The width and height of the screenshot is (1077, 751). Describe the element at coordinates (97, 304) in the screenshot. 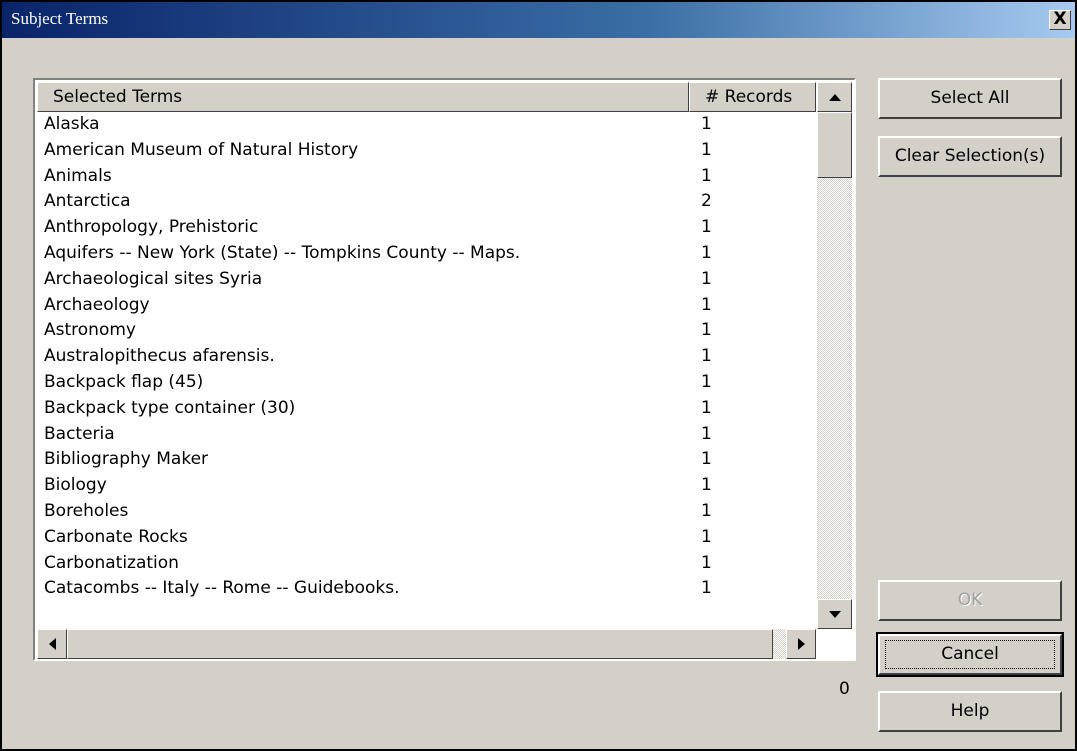

I see `term-cell: Archaeology` at that location.